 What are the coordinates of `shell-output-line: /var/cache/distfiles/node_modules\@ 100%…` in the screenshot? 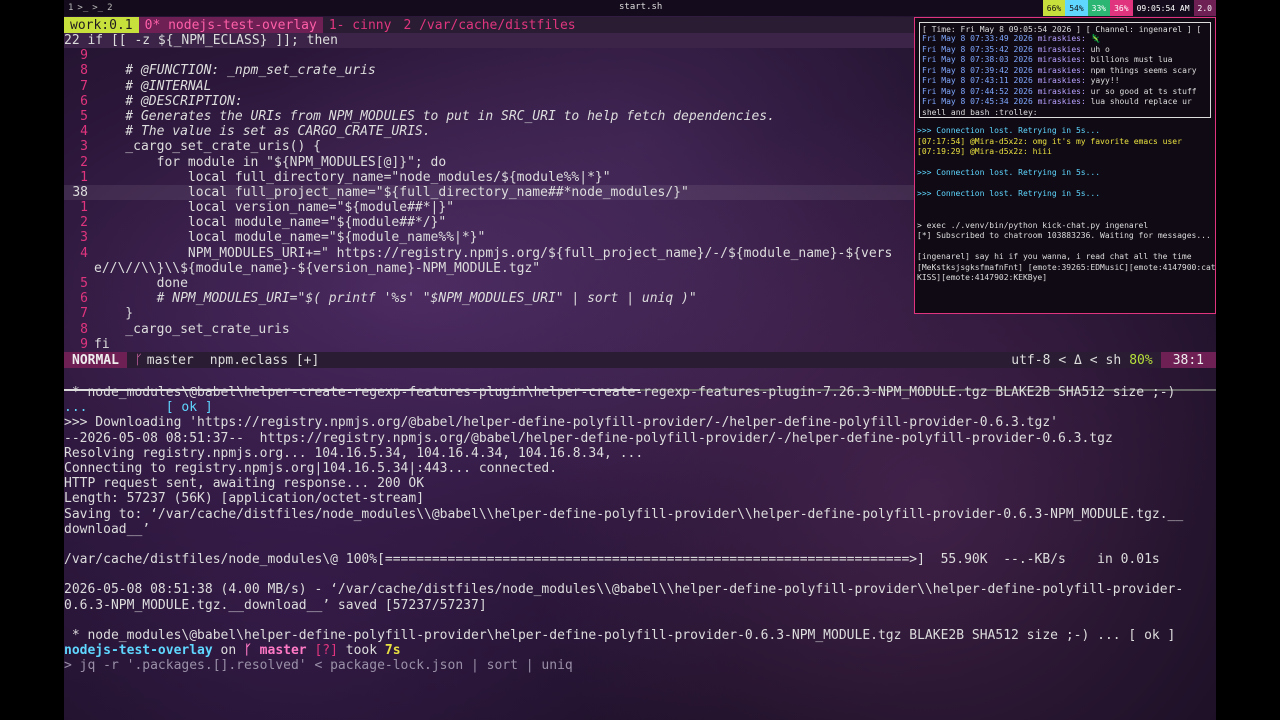 It's located at (612, 560).